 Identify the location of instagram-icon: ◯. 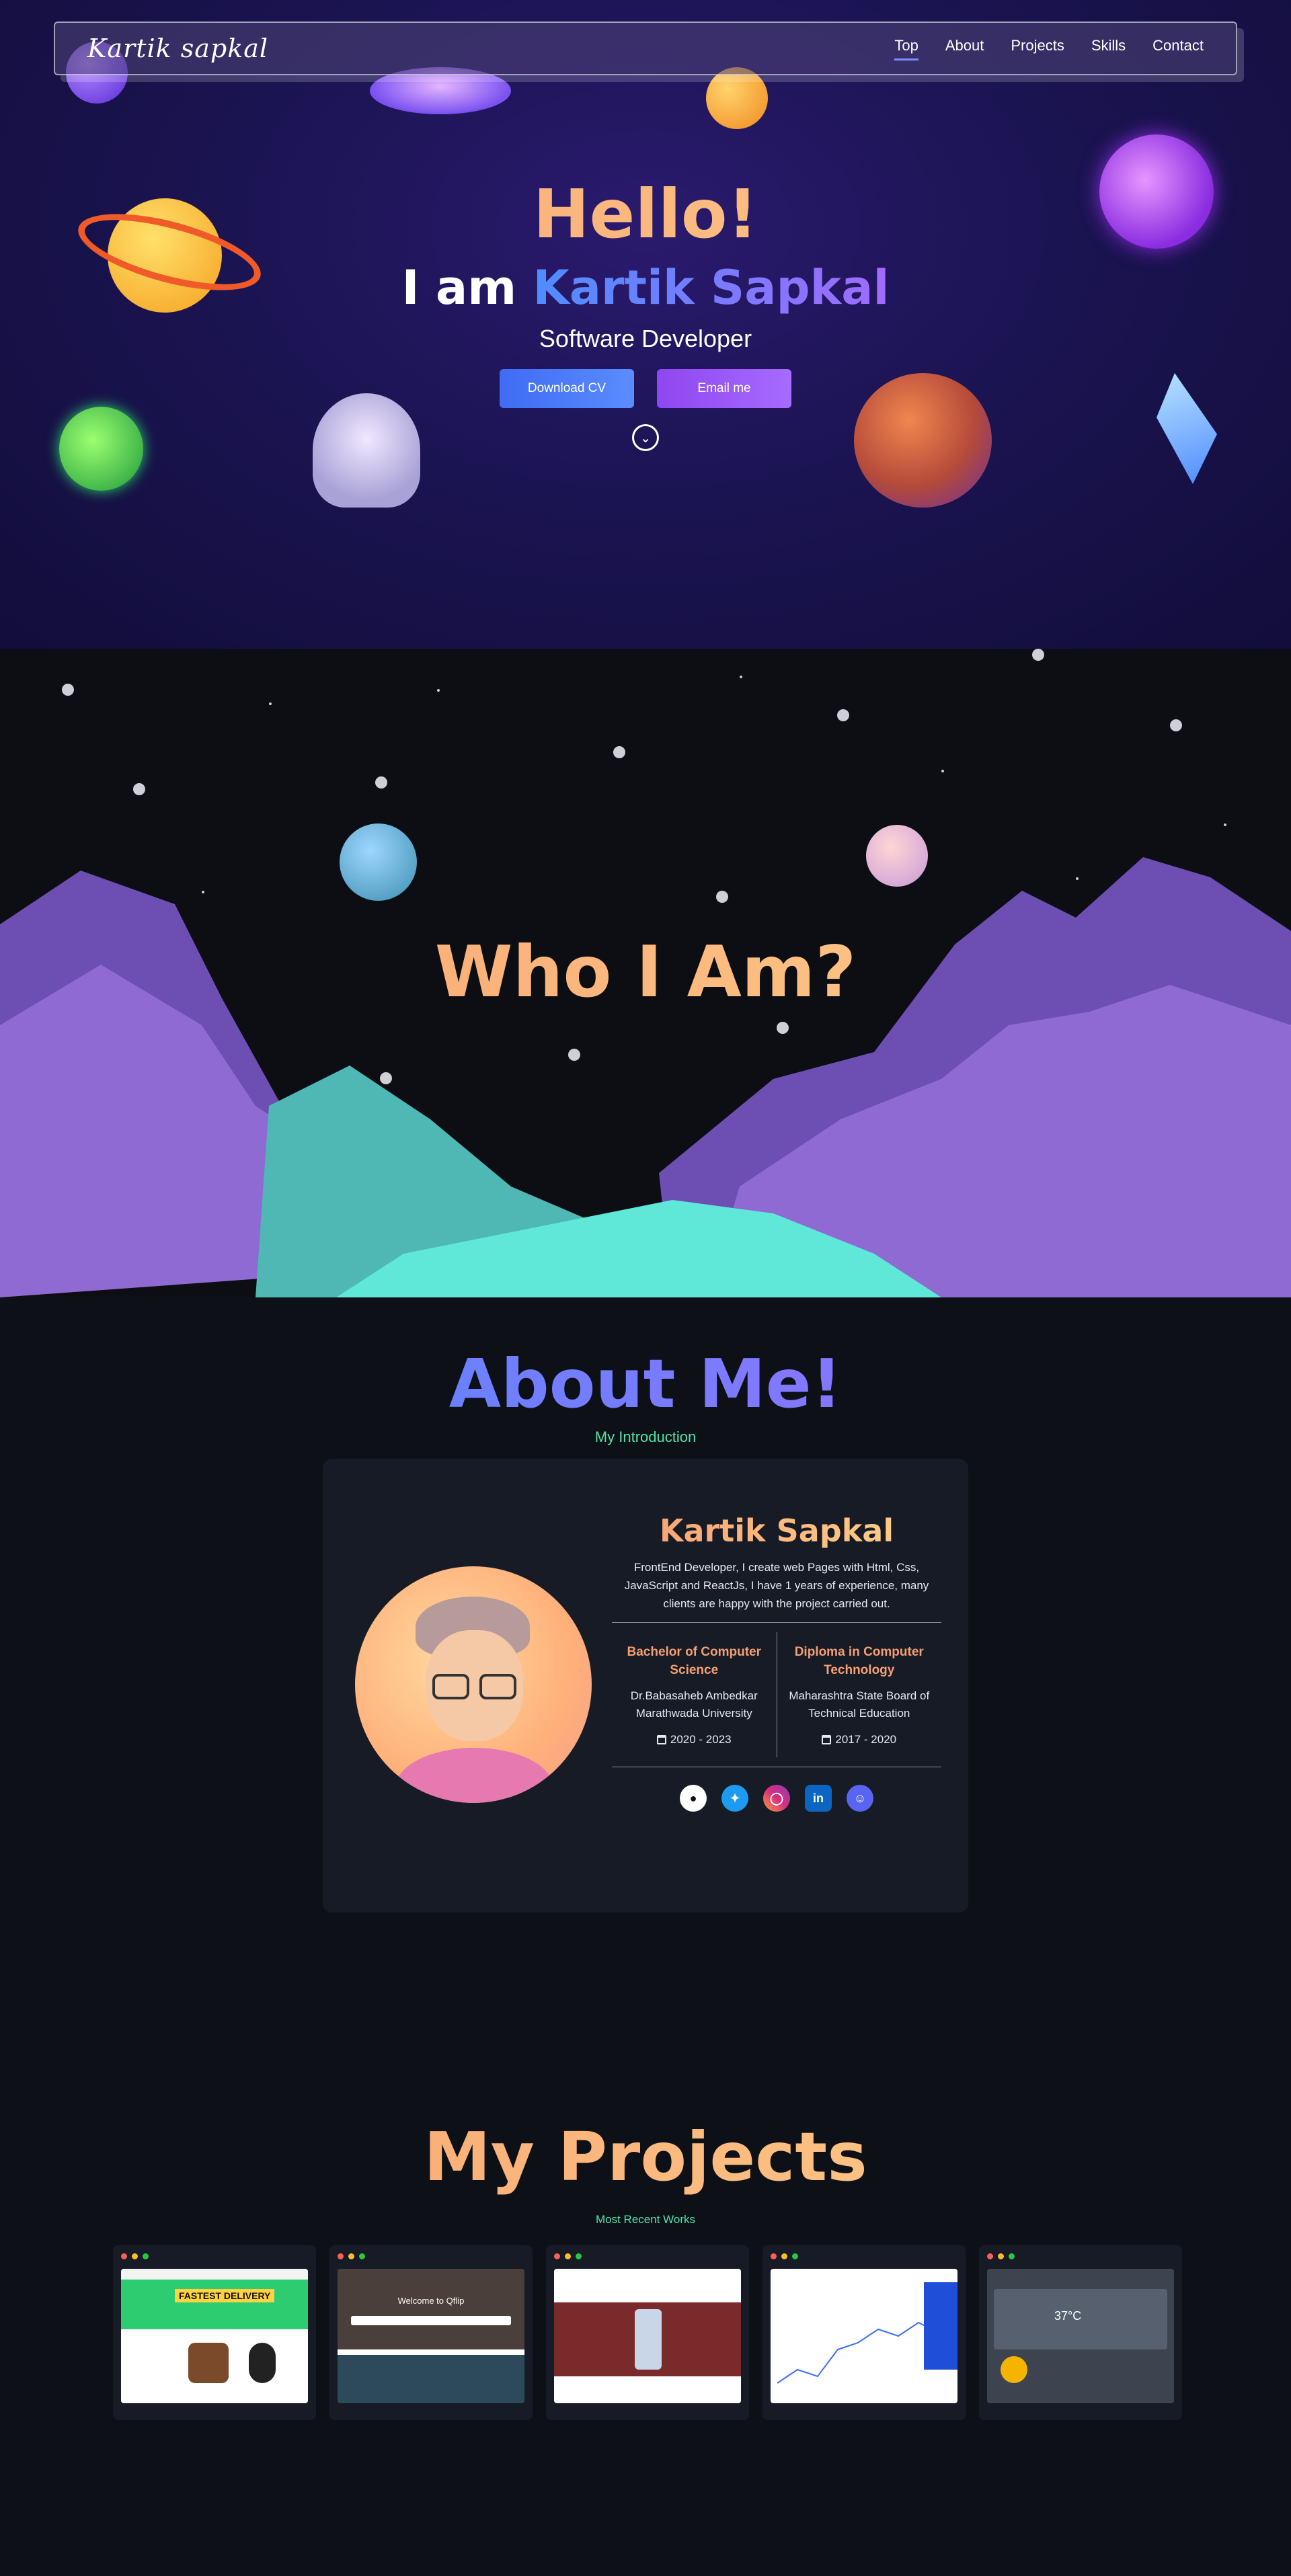
(776, 1798).